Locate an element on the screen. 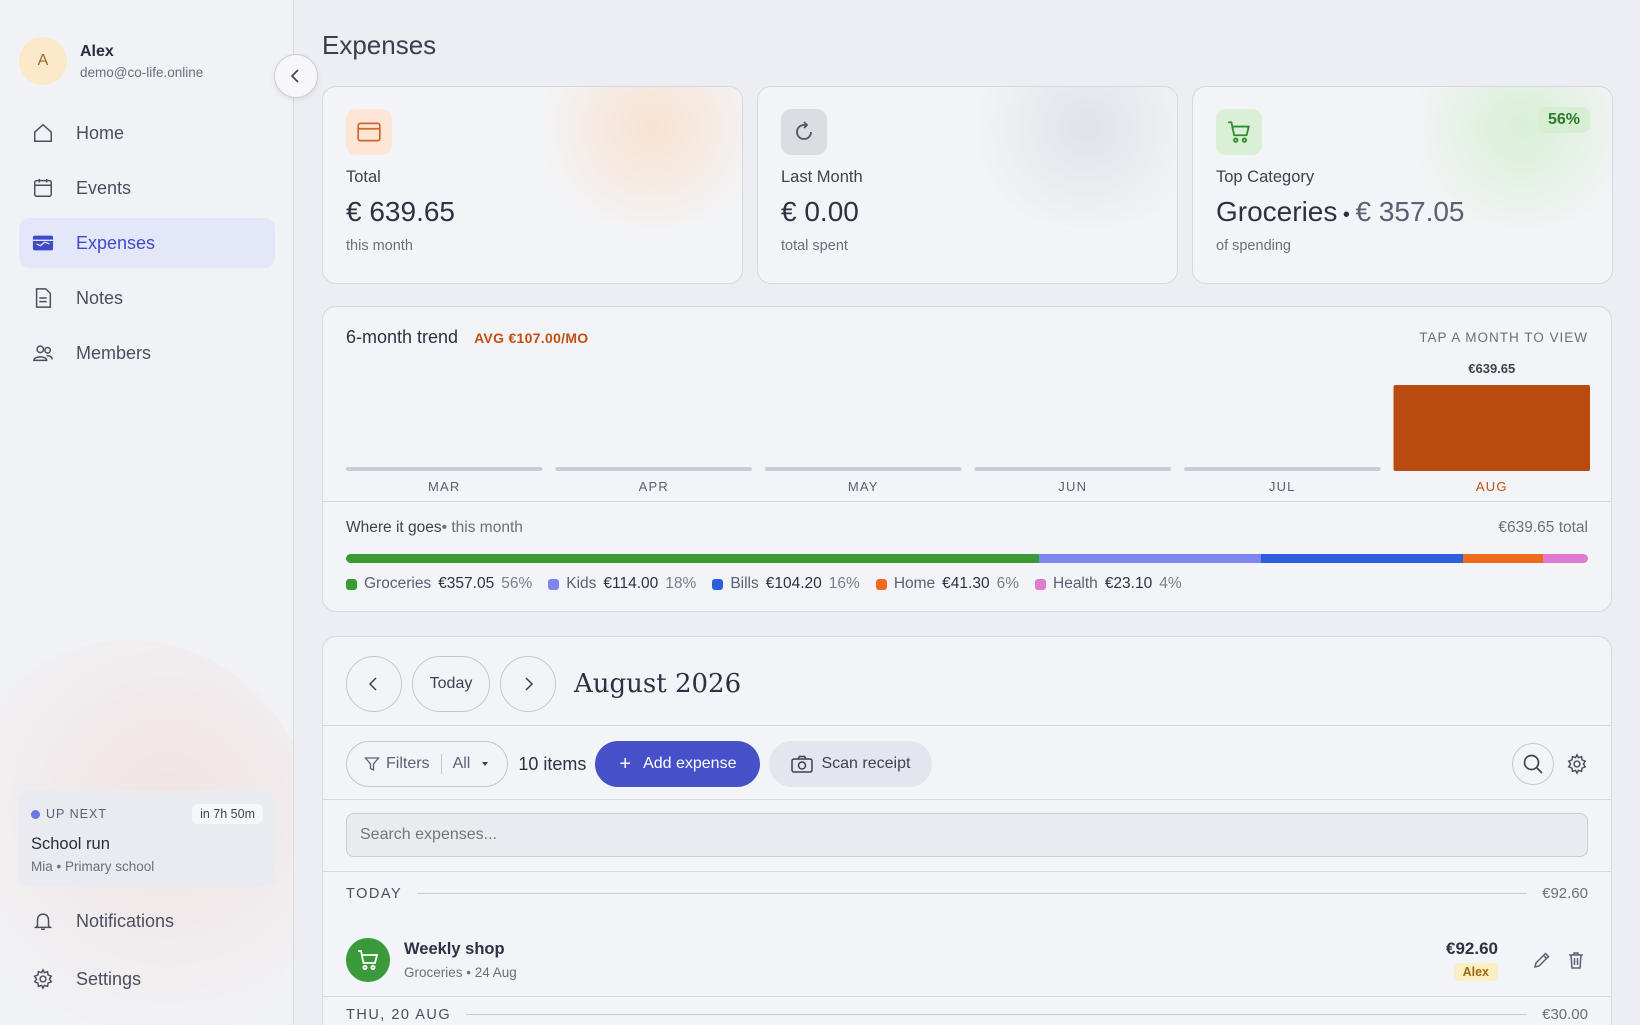 This screenshot has width=1640, height=1025. sidebar-item-home: Home is located at coordinates (147, 133).